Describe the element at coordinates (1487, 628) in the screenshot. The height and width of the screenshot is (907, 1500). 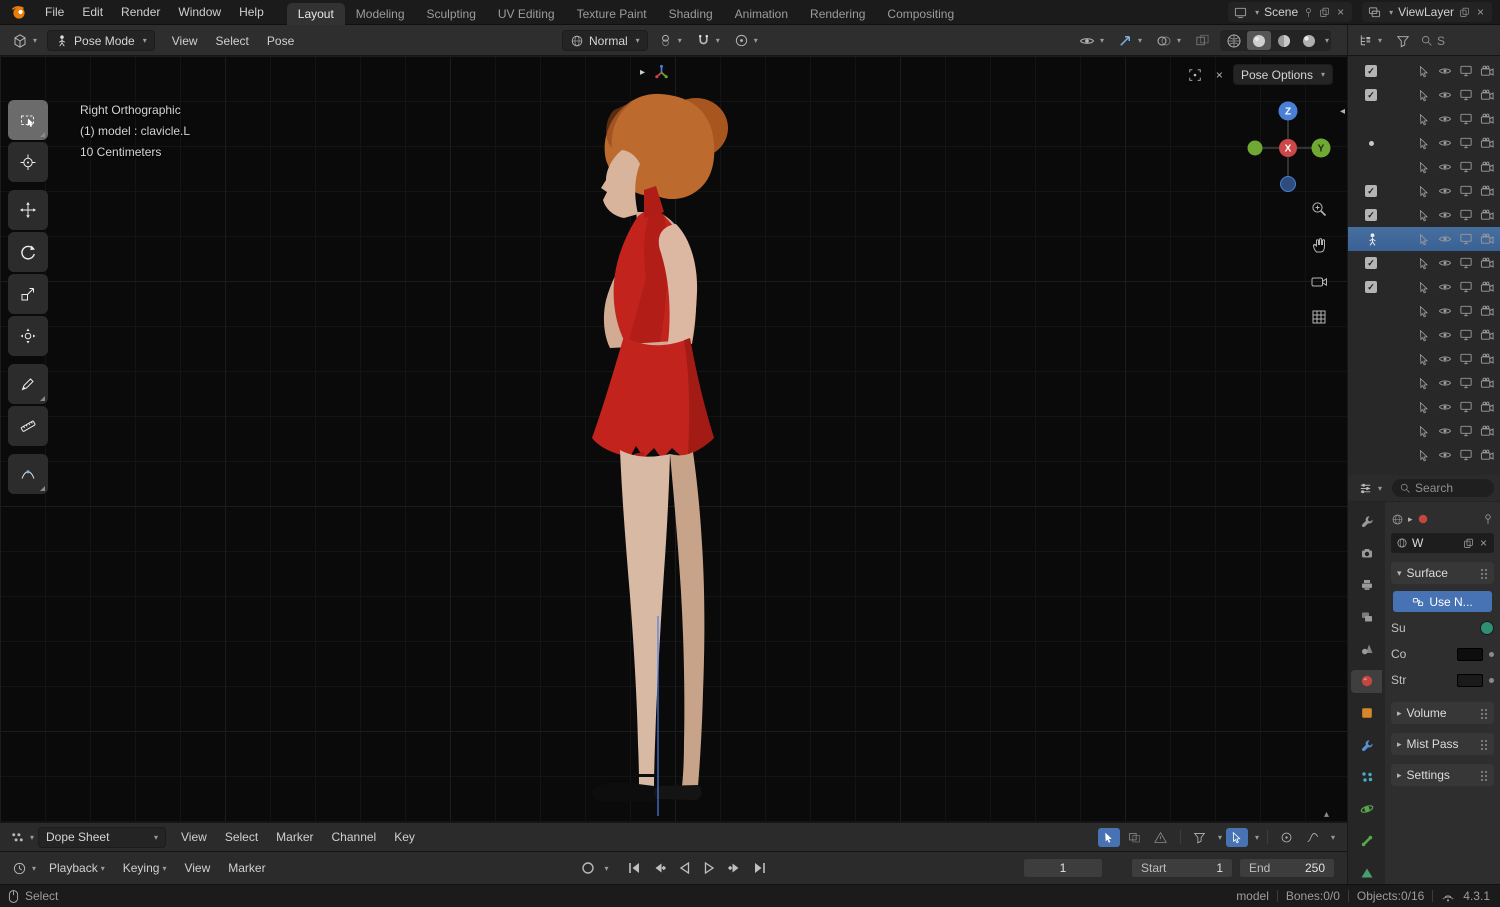
I see `surface-shader-swatch` at that location.